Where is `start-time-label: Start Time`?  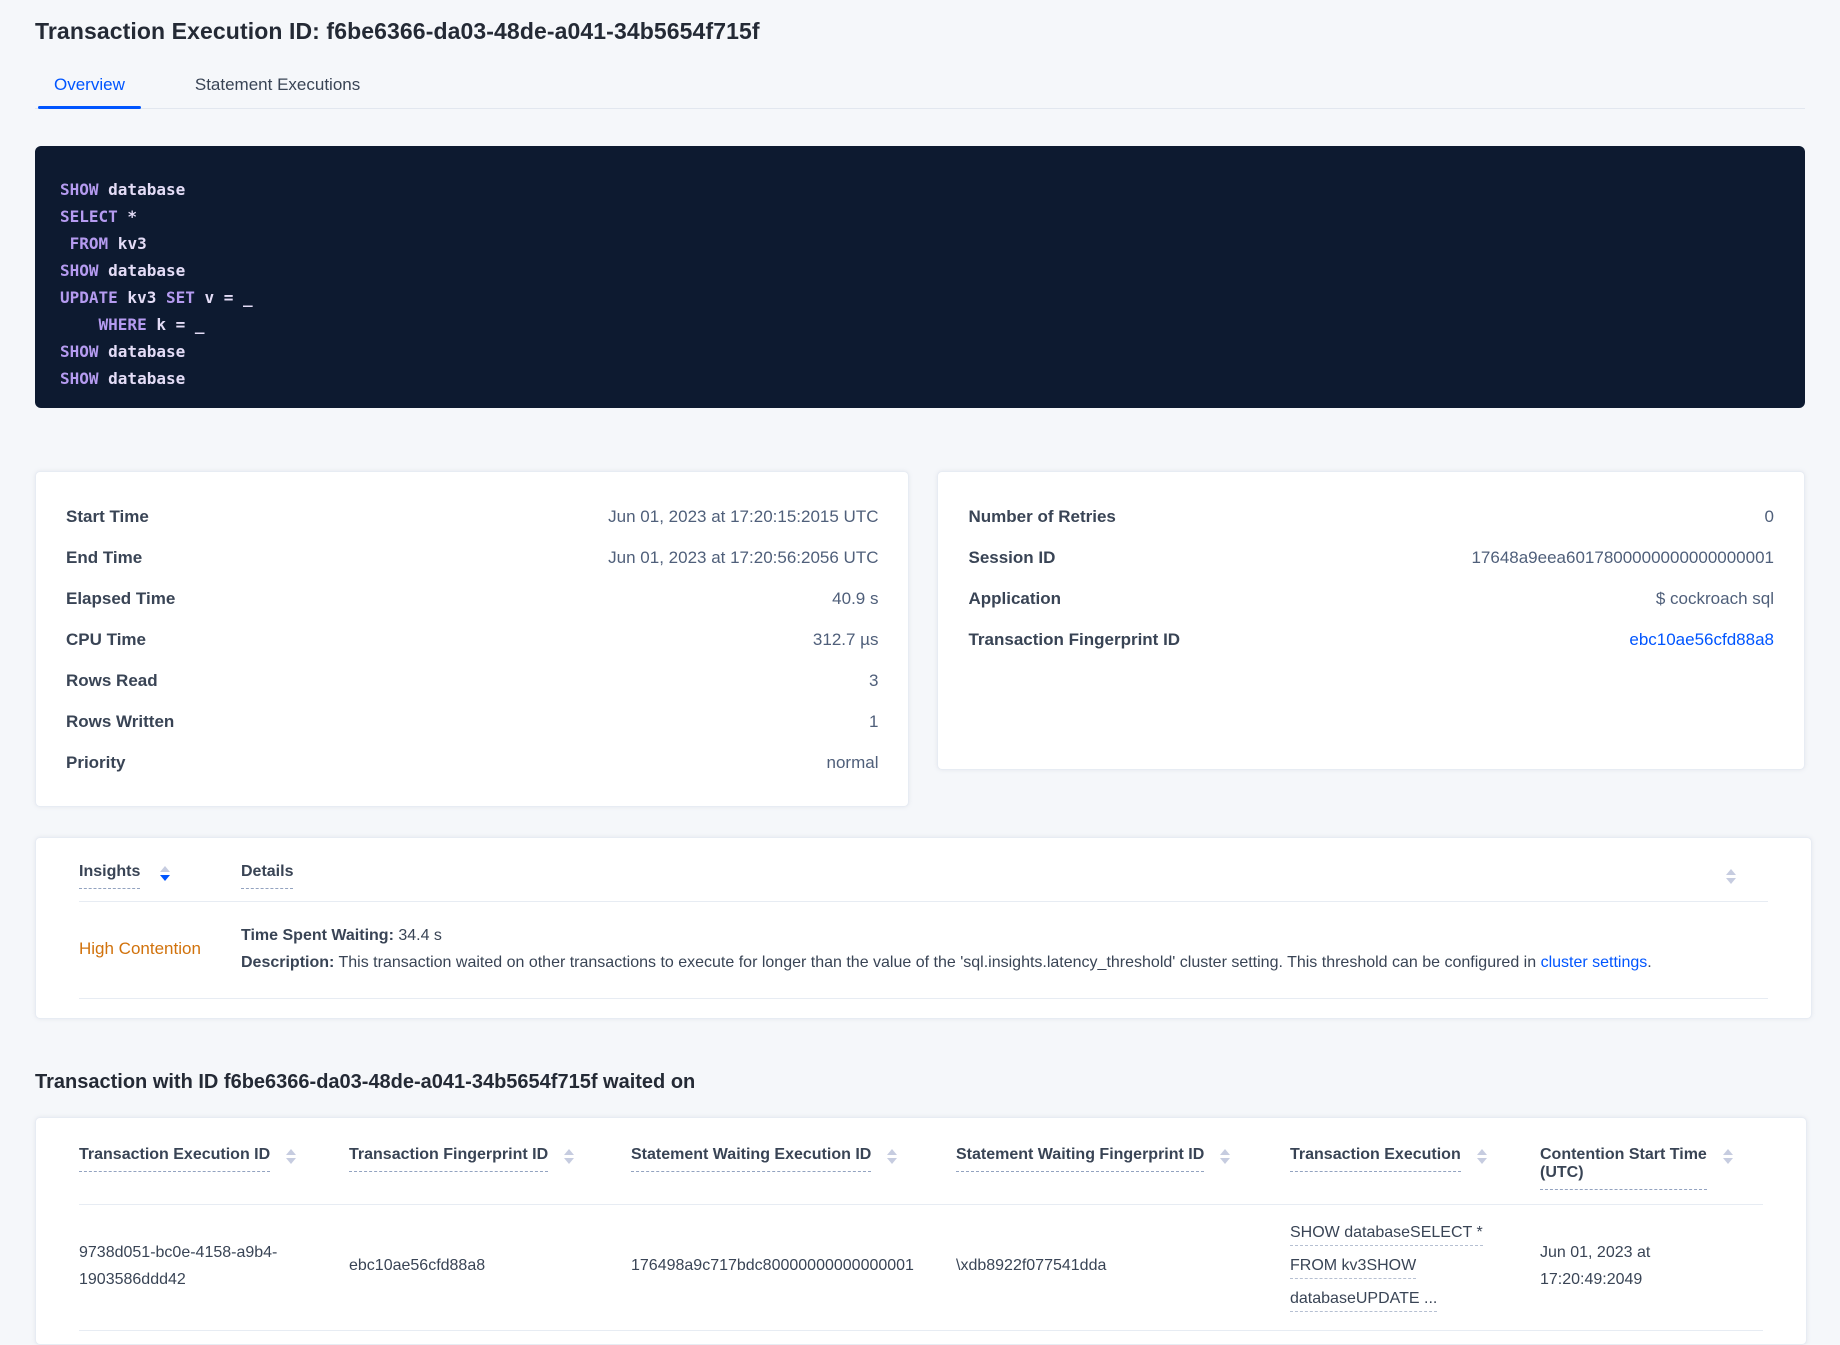 start-time-label: Start Time is located at coordinates (107, 516).